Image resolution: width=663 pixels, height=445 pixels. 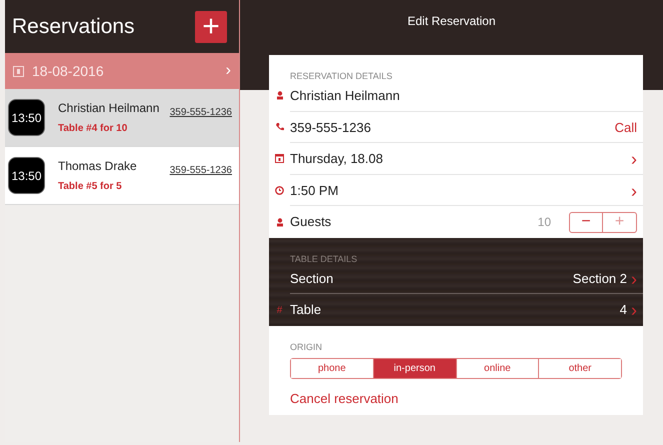 I want to click on segment-tab: in-person, so click(x=414, y=368).